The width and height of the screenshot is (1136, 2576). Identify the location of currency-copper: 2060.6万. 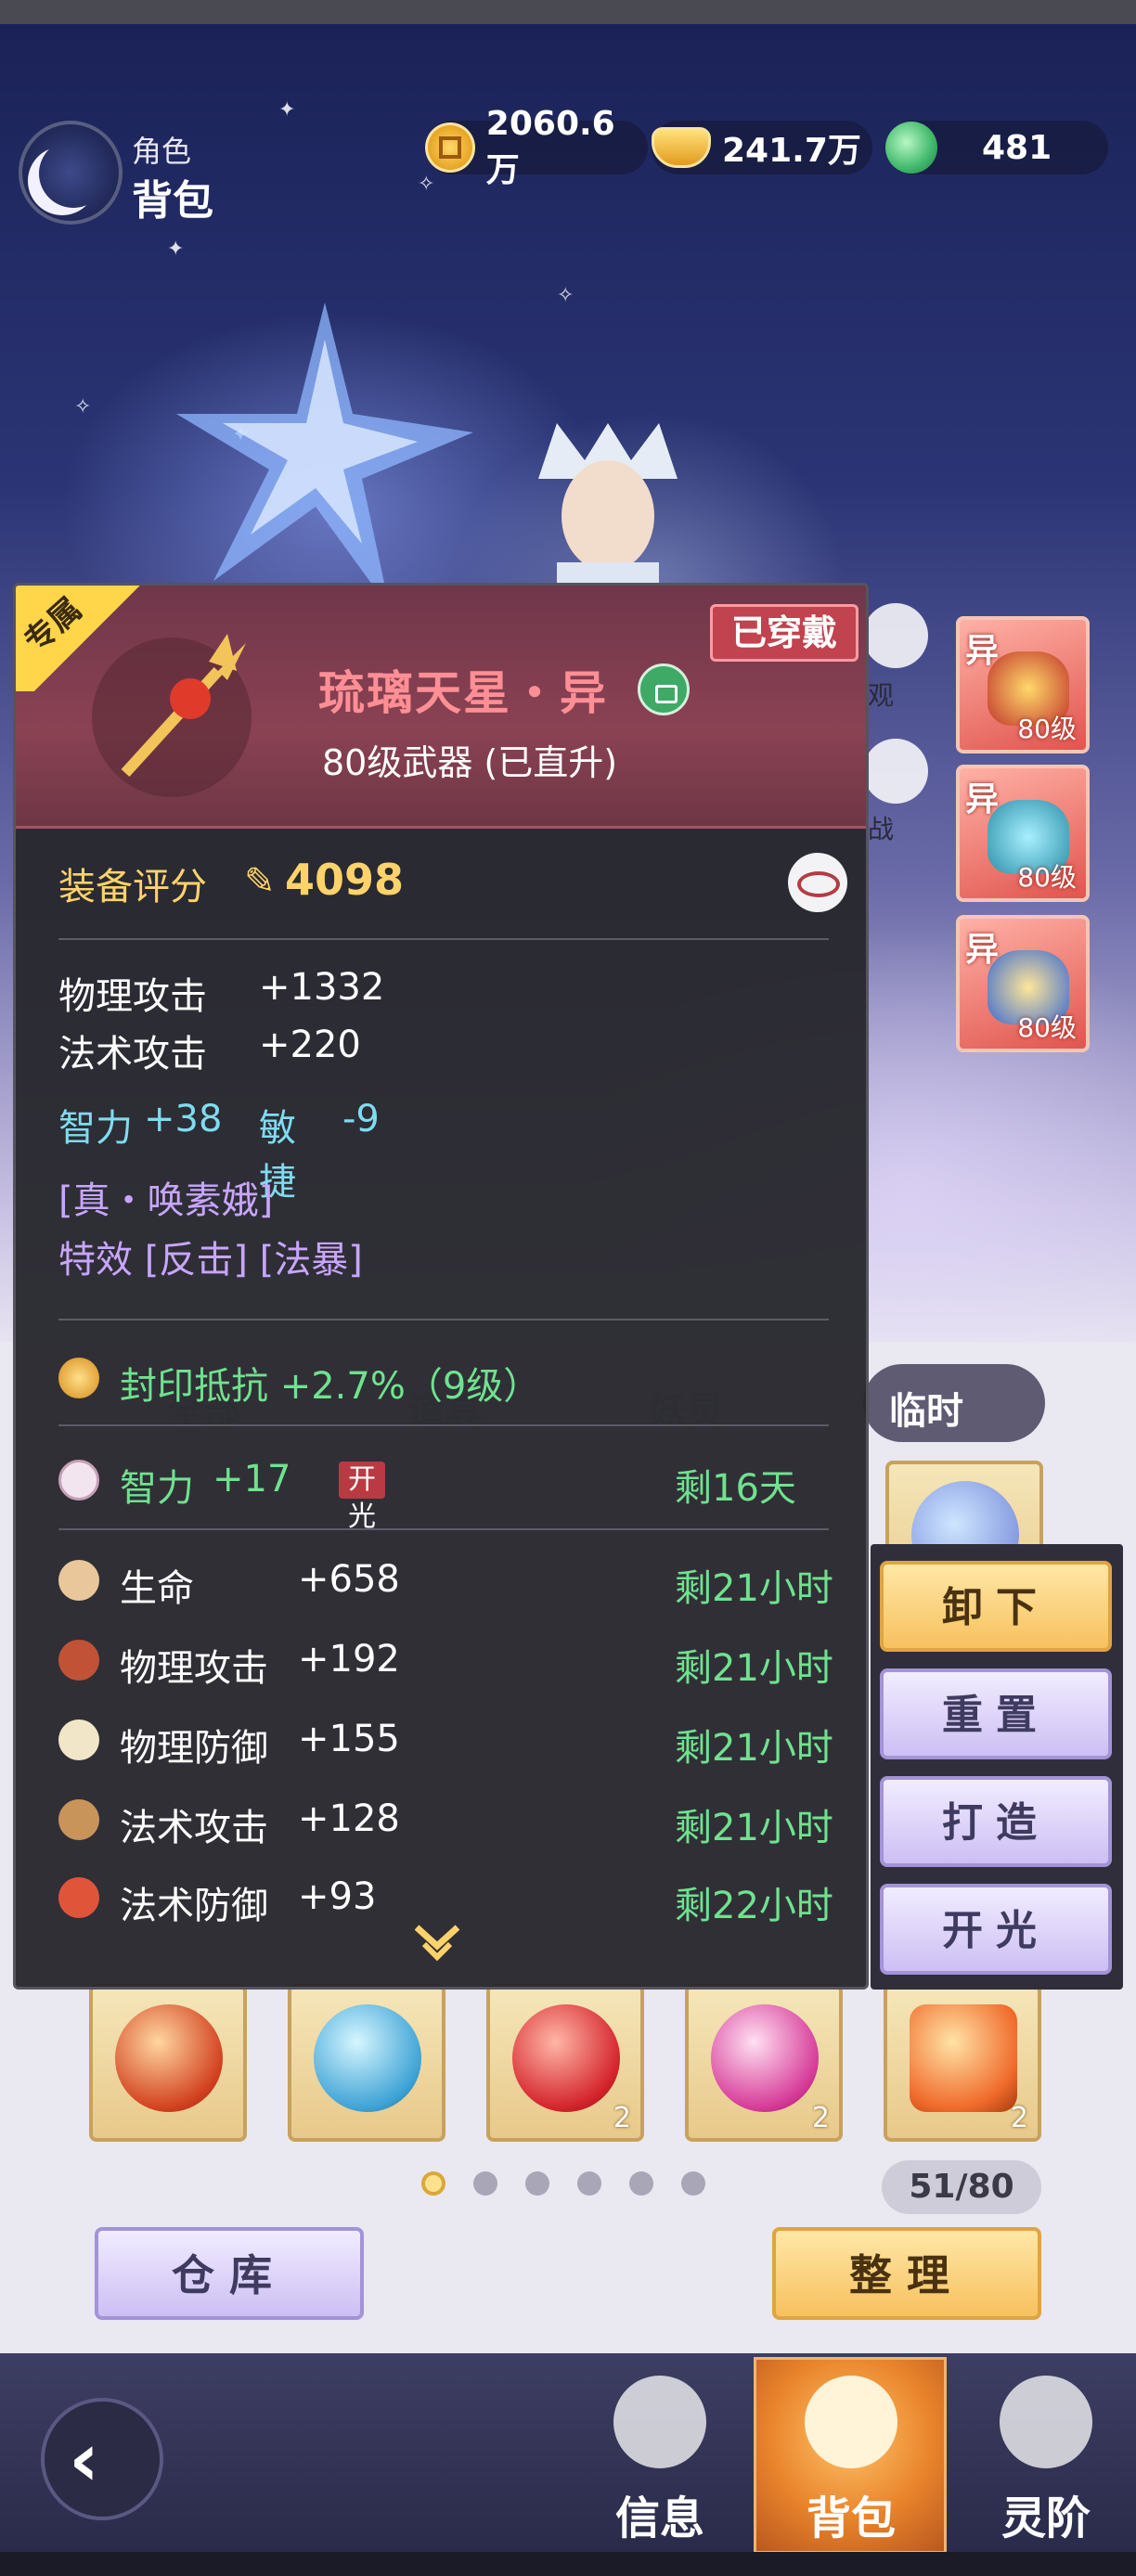
(536, 147).